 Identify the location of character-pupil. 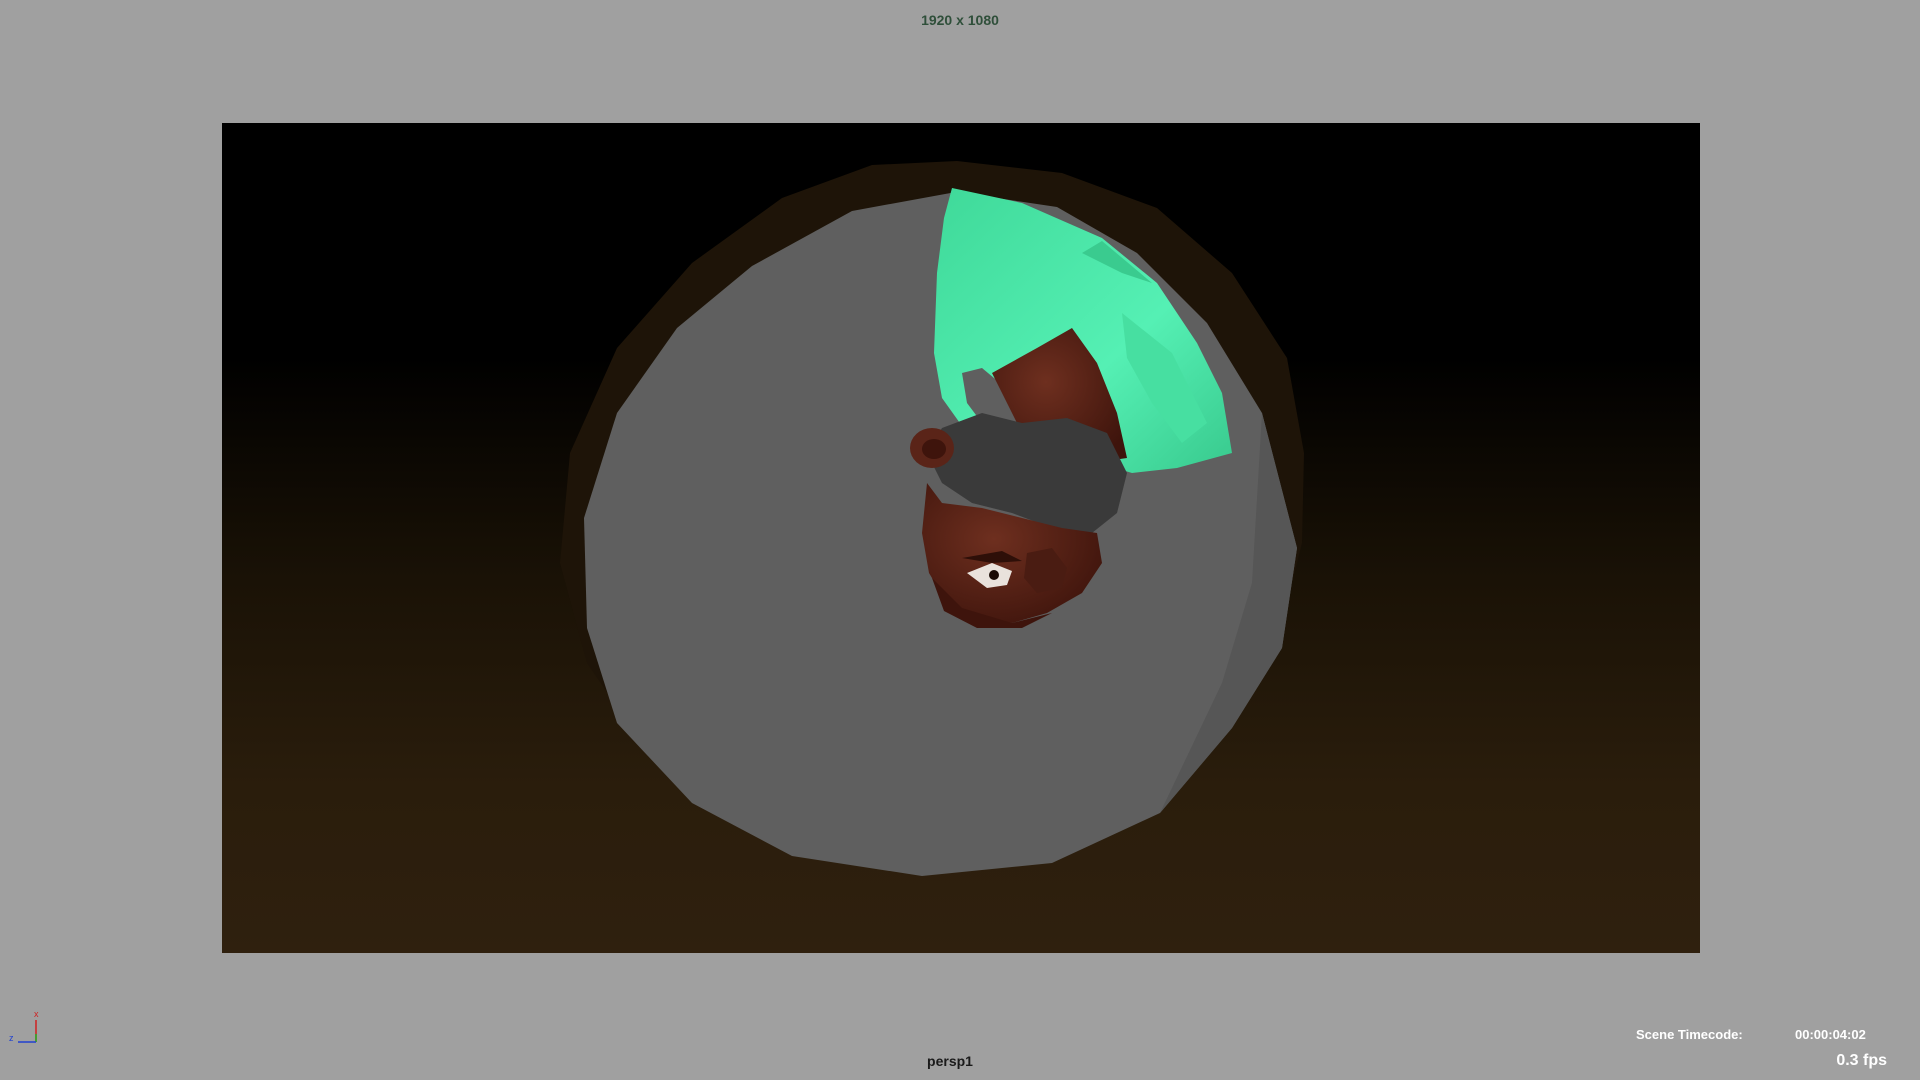
(994, 575).